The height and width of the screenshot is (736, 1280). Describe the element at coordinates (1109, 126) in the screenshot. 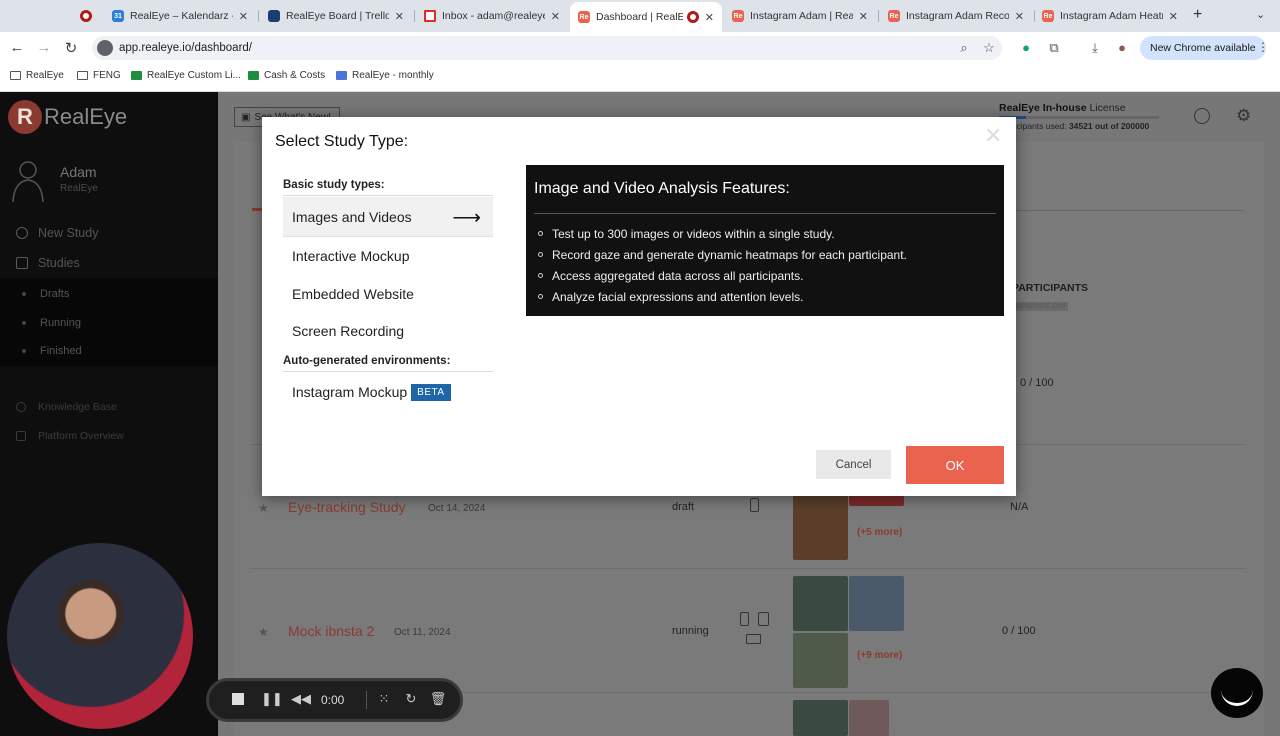

I see `license-used-value: 34521 out of 200000` at that location.